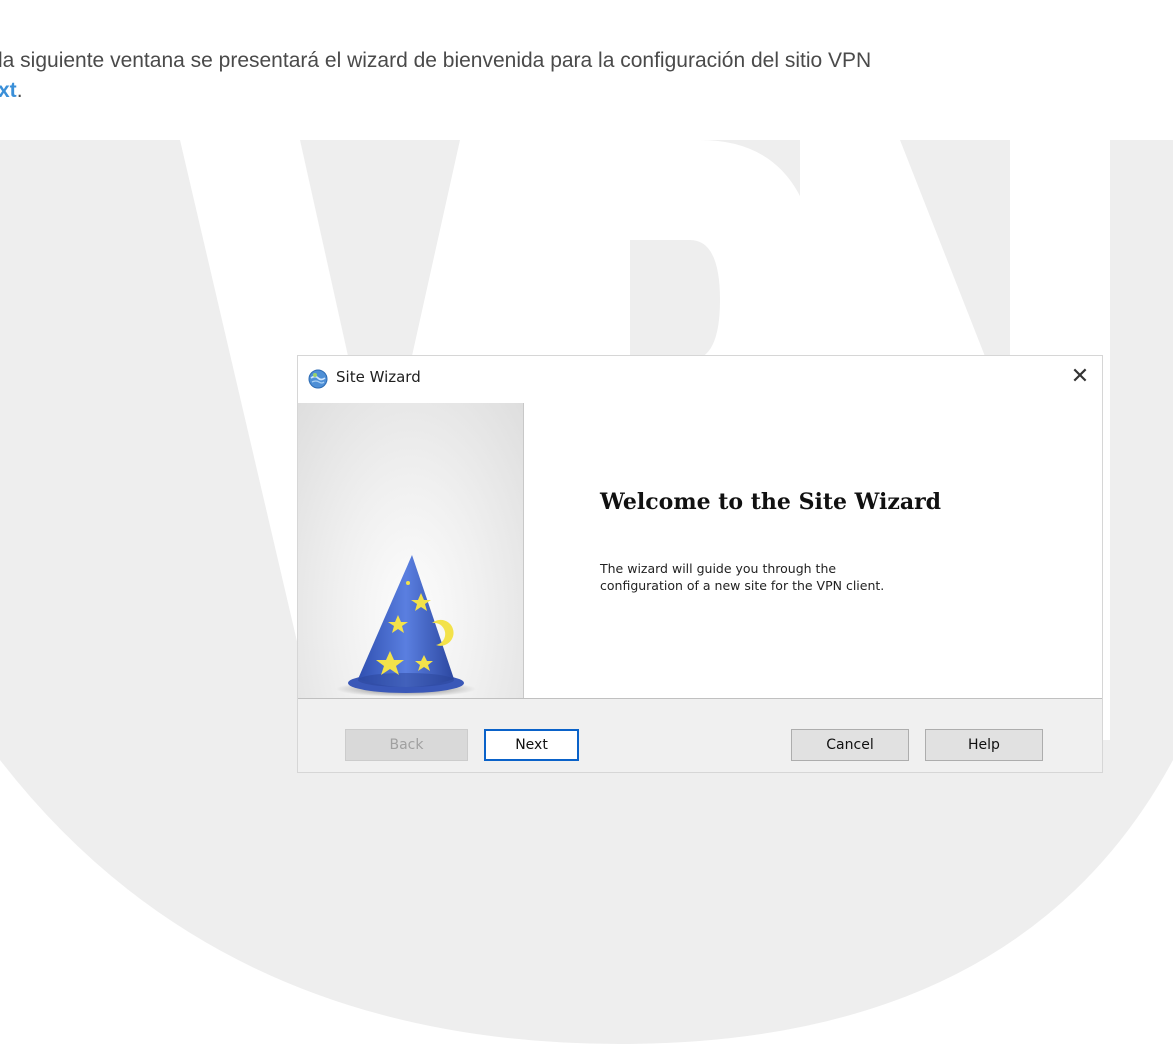 The width and height of the screenshot is (1173, 1044). I want to click on intro-line-2: xt., so click(435, 91).